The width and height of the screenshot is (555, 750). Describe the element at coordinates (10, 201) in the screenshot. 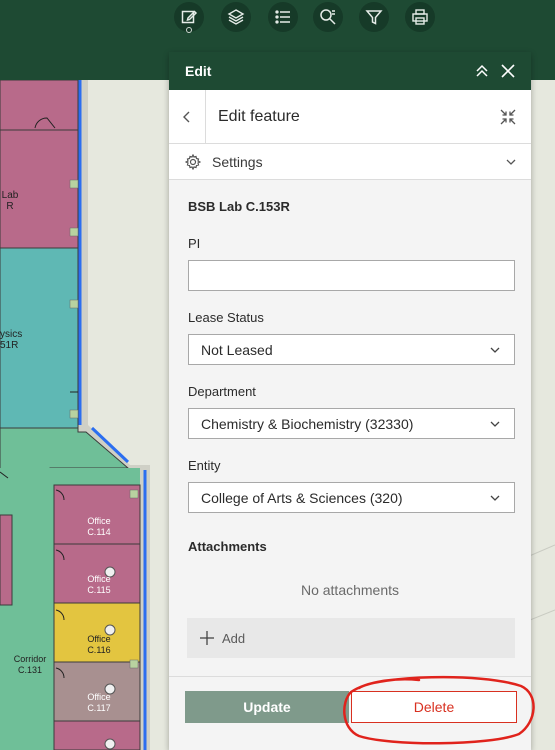

I see `room-label-lab: Lab R` at that location.